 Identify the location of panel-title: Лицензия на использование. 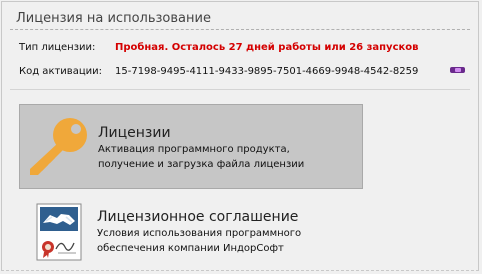
(113, 18).